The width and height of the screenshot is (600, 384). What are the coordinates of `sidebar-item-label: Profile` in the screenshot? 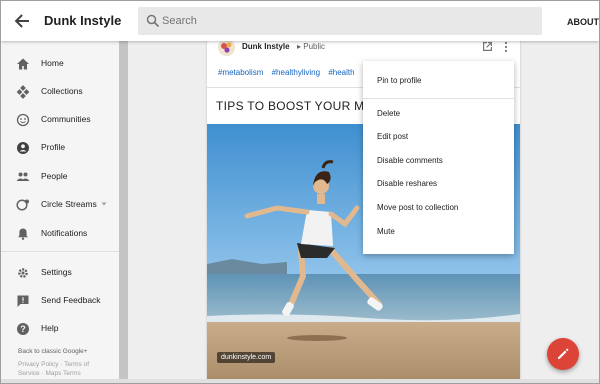 It's located at (53, 147).